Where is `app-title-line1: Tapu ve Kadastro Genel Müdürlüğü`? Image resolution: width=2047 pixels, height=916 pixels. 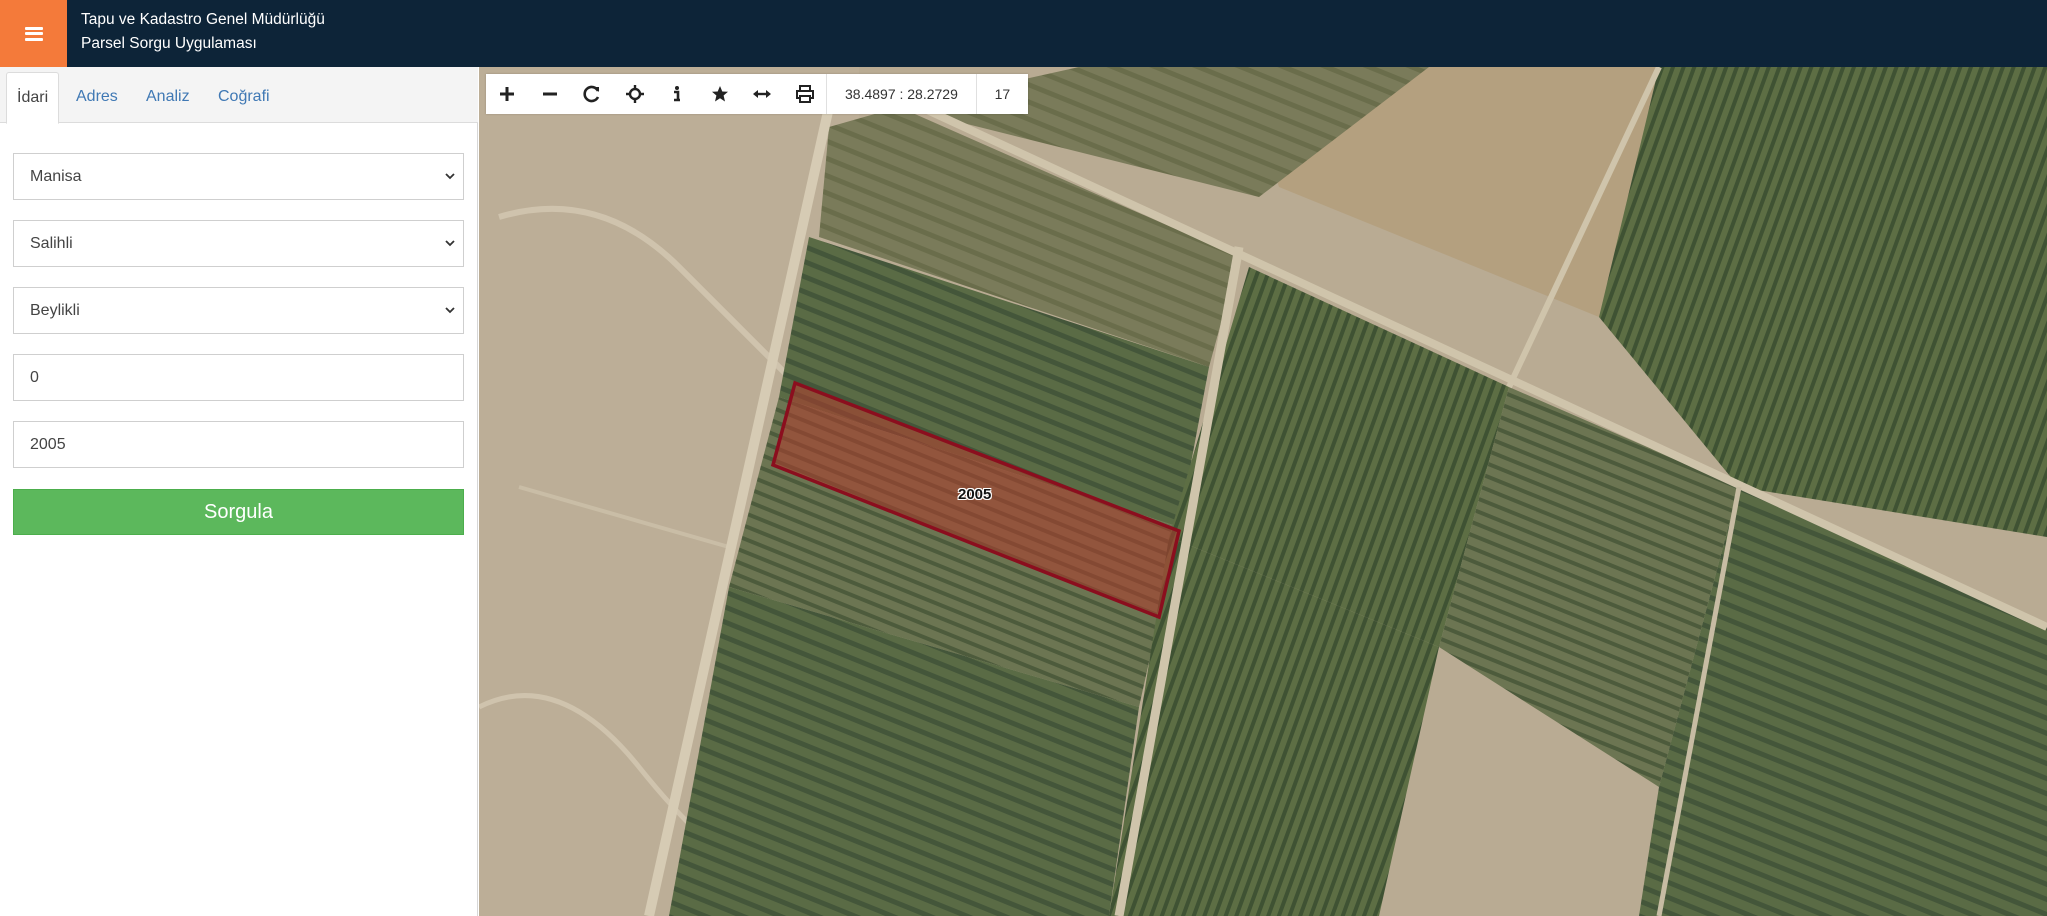
app-title-line1: Tapu ve Kadastro Genel Müdürlüğü is located at coordinates (203, 19).